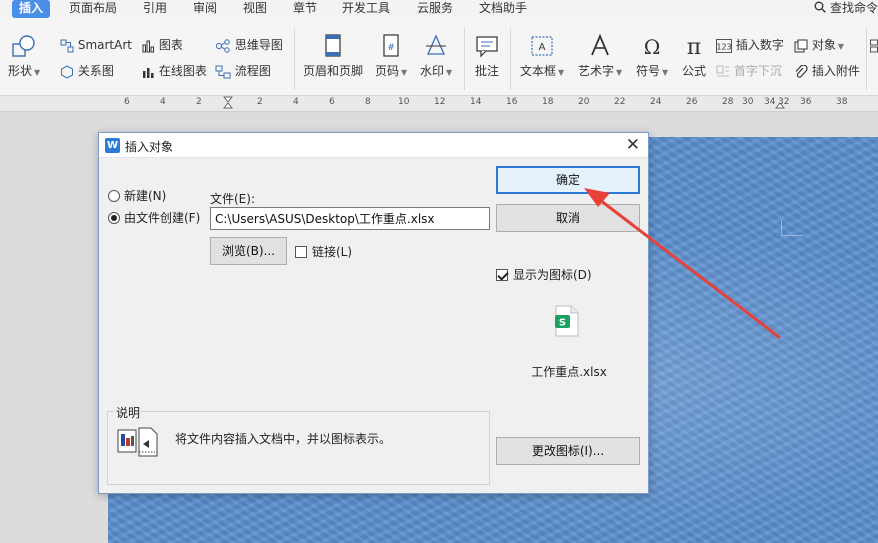 This screenshot has height=543, width=878. What do you see at coordinates (749, 71) in the screenshot?
I see `dropcap-button: 首字下沉` at bounding box center [749, 71].